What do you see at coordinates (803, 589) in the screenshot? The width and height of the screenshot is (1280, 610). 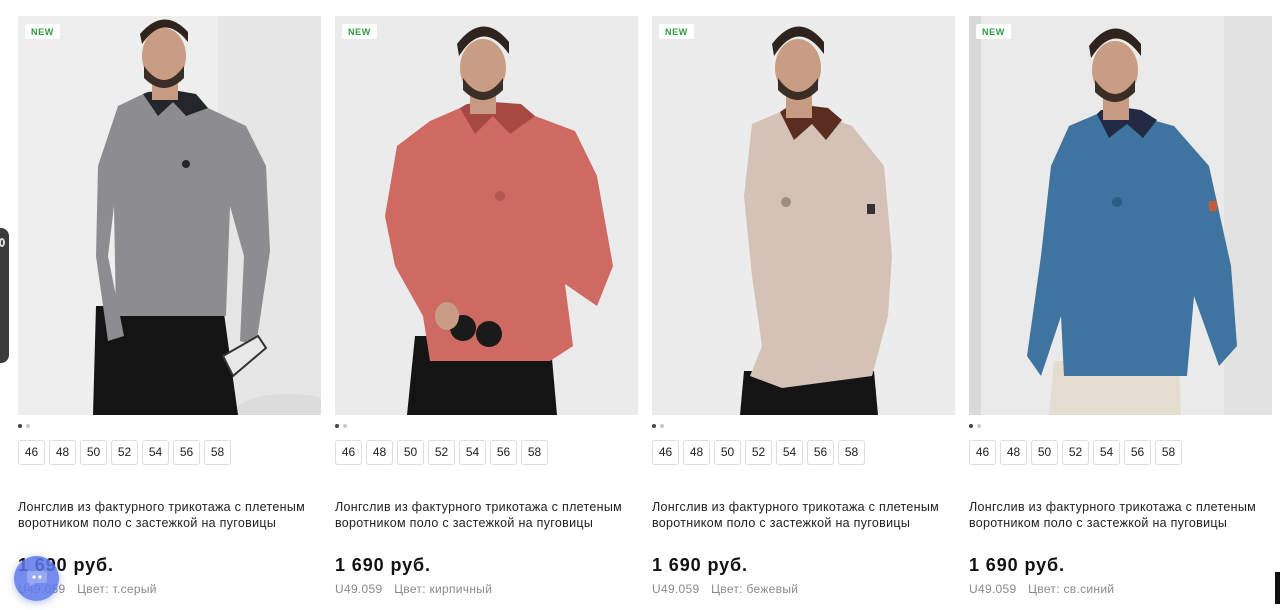 I see `product-meta: U49.059 Цвет: бежевый` at bounding box center [803, 589].